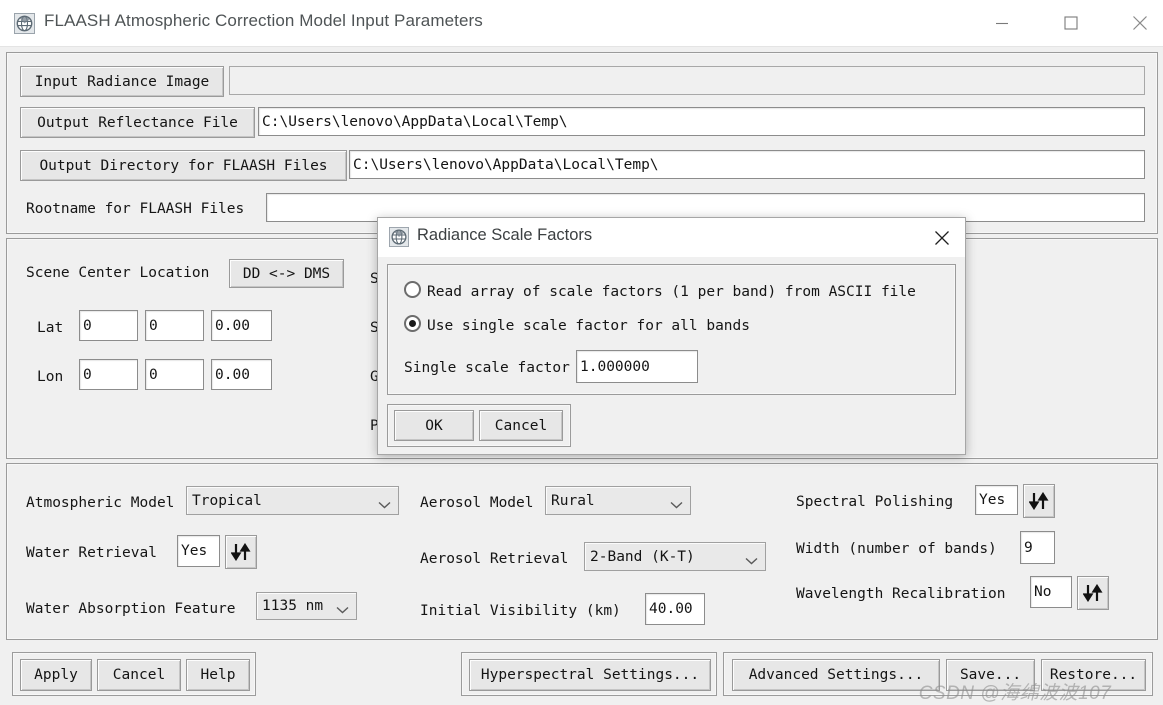 The height and width of the screenshot is (705, 1163). I want to click on width-number-of-bands-field: 9, so click(1037, 547).